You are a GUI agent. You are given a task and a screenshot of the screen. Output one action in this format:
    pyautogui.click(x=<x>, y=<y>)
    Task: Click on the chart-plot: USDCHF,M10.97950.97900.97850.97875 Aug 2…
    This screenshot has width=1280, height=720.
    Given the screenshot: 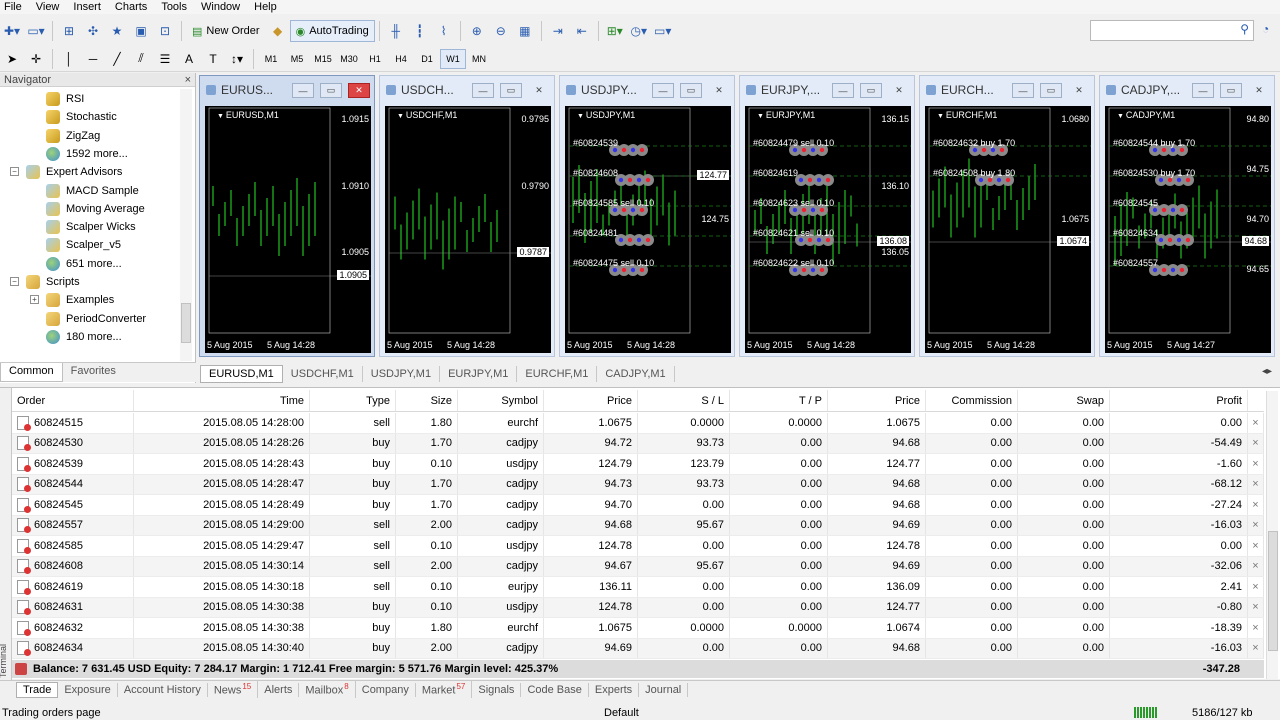 What is the action you would take?
    pyautogui.click(x=468, y=229)
    